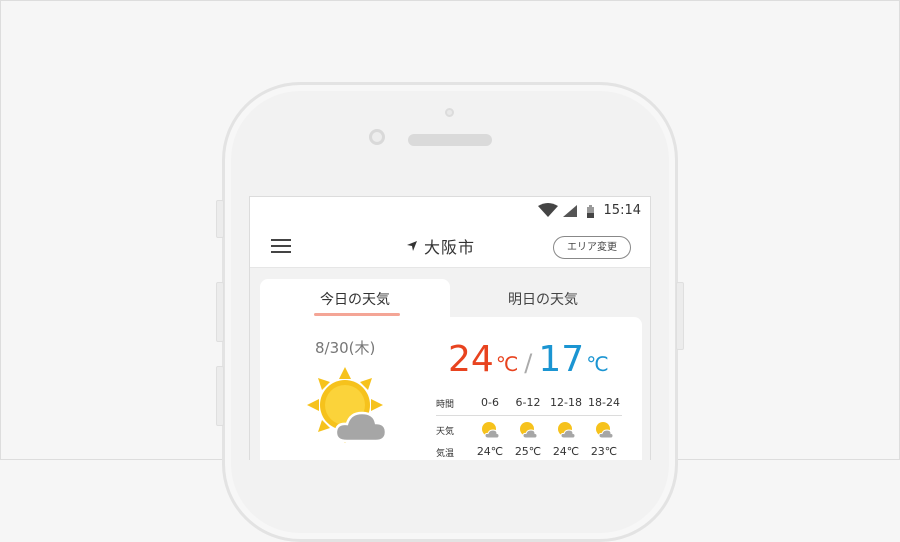 The width and height of the screenshot is (900, 542). Describe the element at coordinates (507, 364) in the screenshot. I see `high-temperature-unit: ℃` at that location.